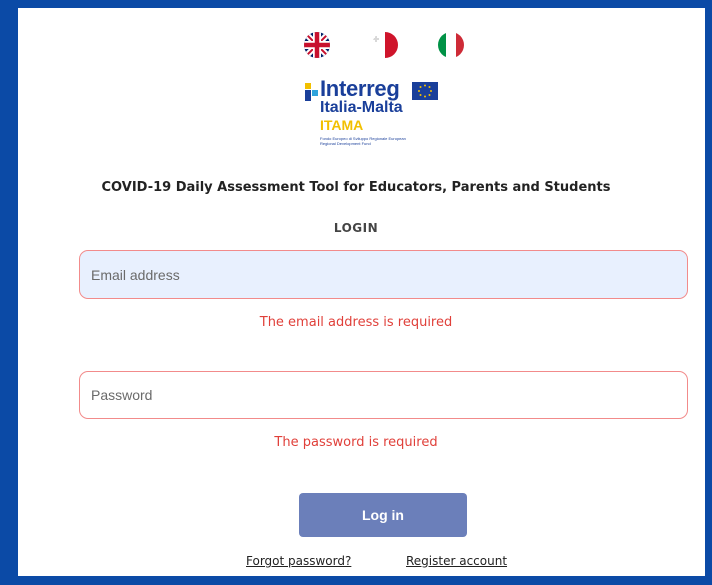 Image resolution: width=712 pixels, height=585 pixels. I want to click on malta-flag-icon, so click(385, 45).